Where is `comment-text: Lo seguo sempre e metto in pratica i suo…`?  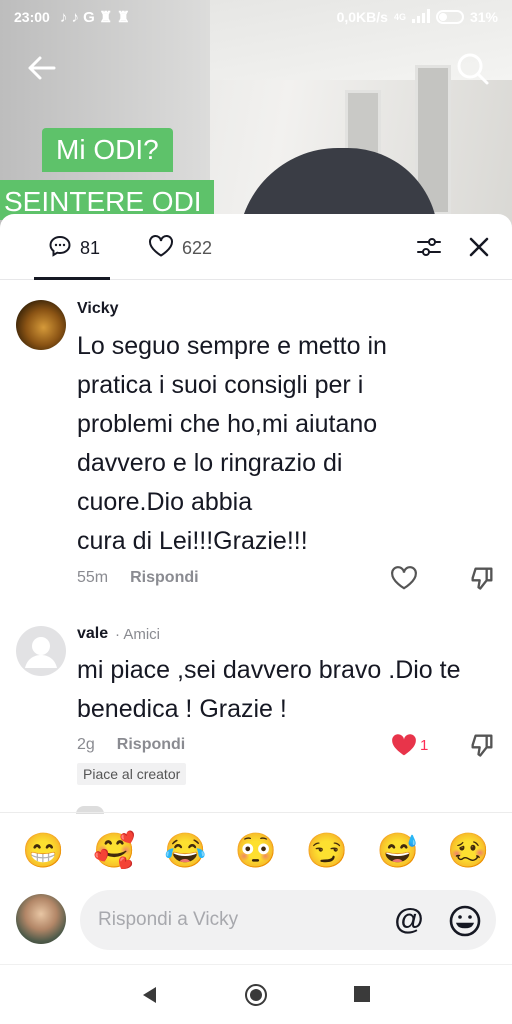 comment-text: Lo seguo sempre e metto in pratica i suo… is located at coordinates (232, 443).